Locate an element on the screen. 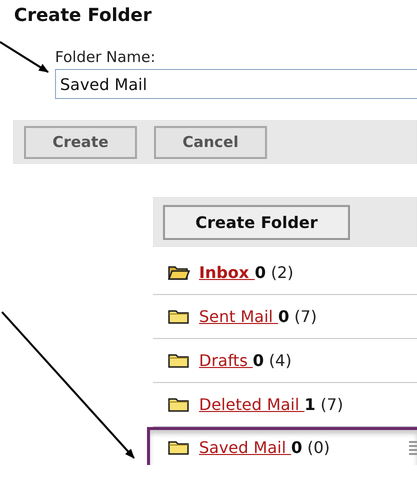 This screenshot has width=417, height=486. create-folder-button: Create Folder is located at coordinates (256, 222).